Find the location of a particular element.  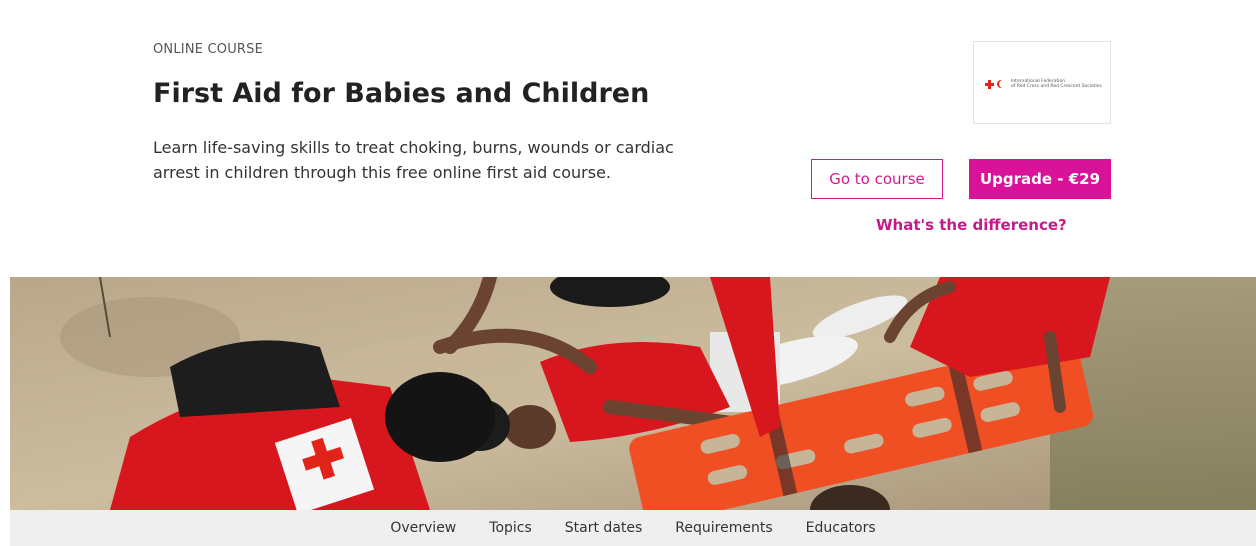

go-to-course-button: Go to course is located at coordinates (877, 179).